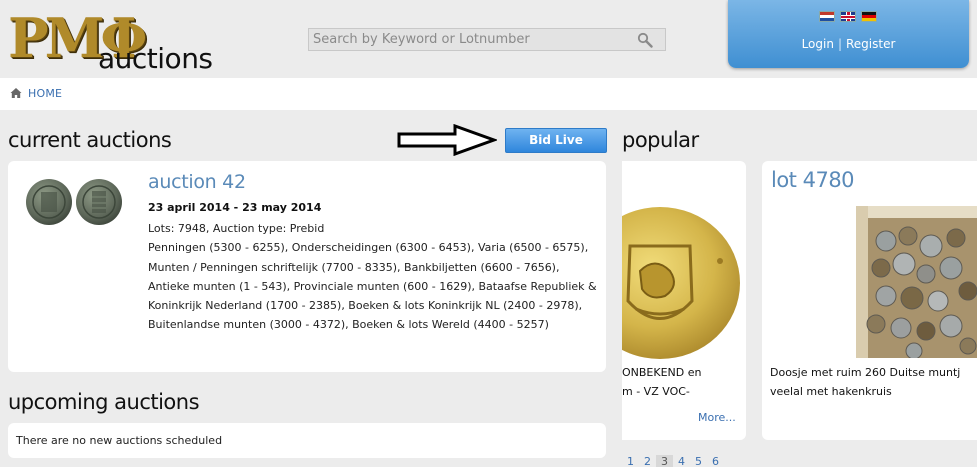  I want to click on popular-card-text-1: ONBEKEND en, so click(662, 372).